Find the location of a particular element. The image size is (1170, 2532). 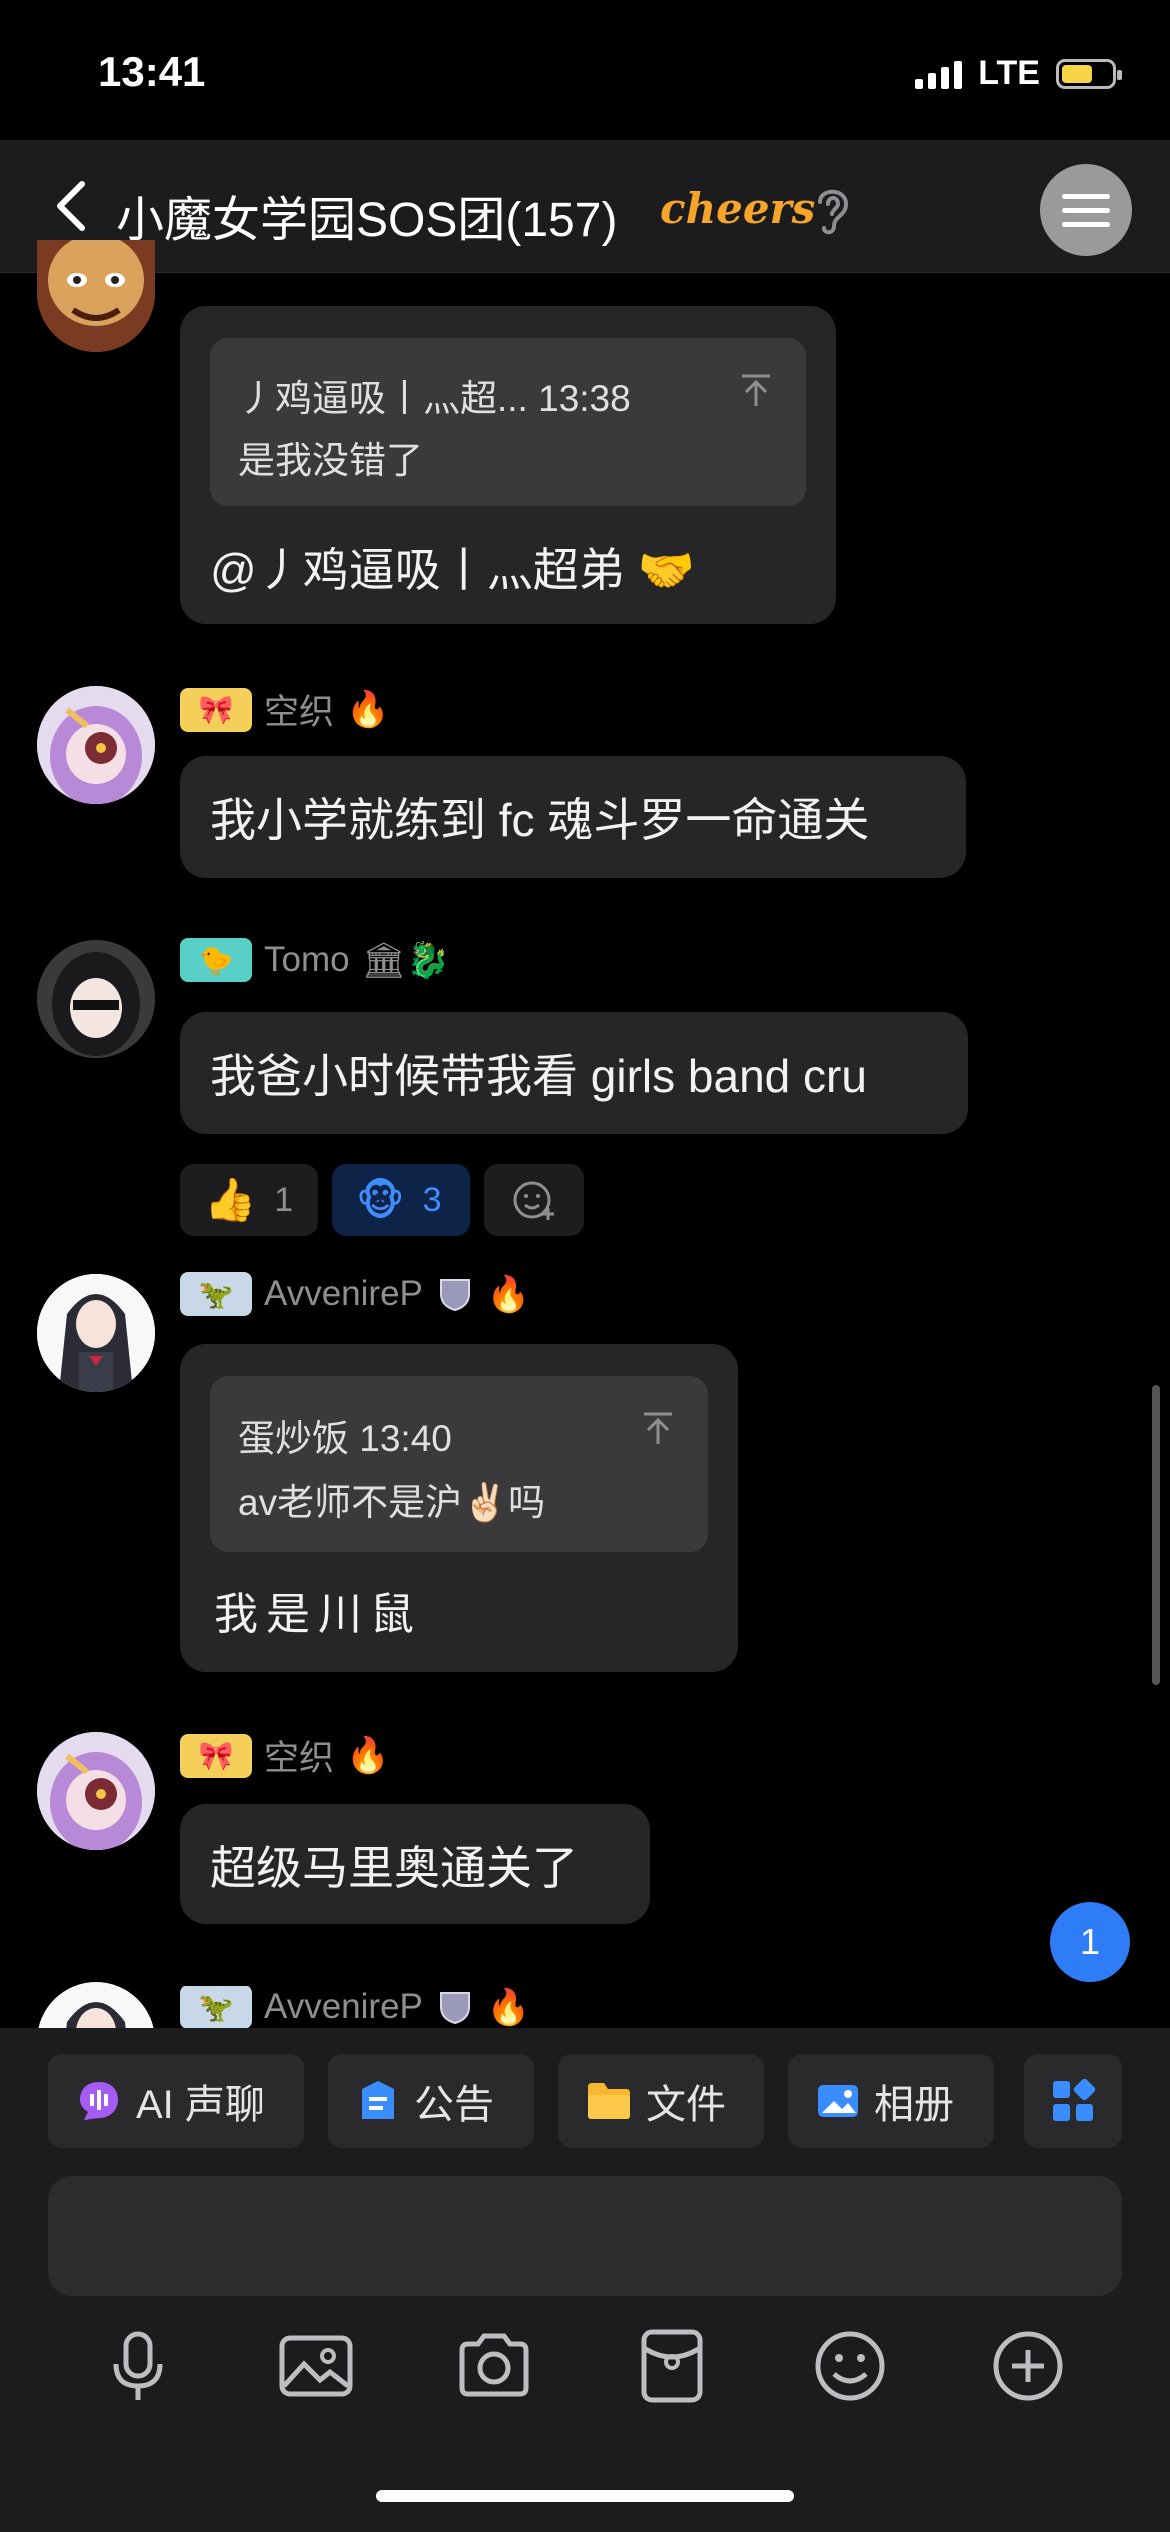

apps-grid-icon is located at coordinates (1074, 2100).